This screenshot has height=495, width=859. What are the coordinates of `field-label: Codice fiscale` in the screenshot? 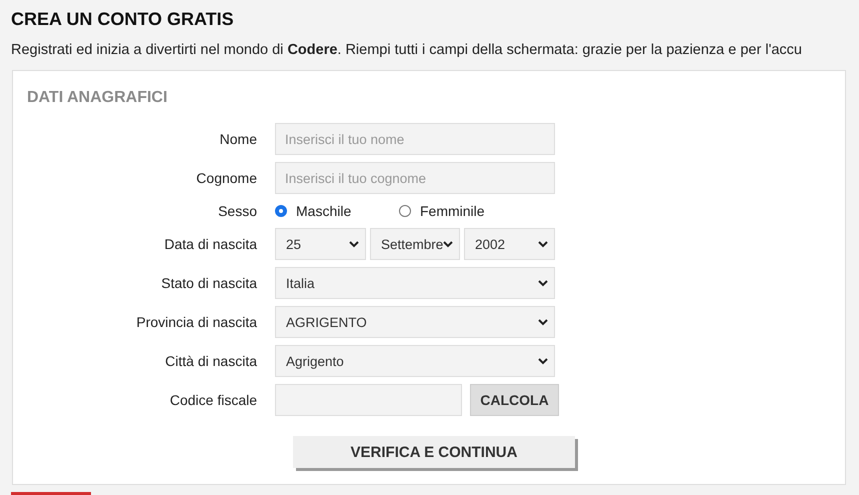 It's located at (213, 400).